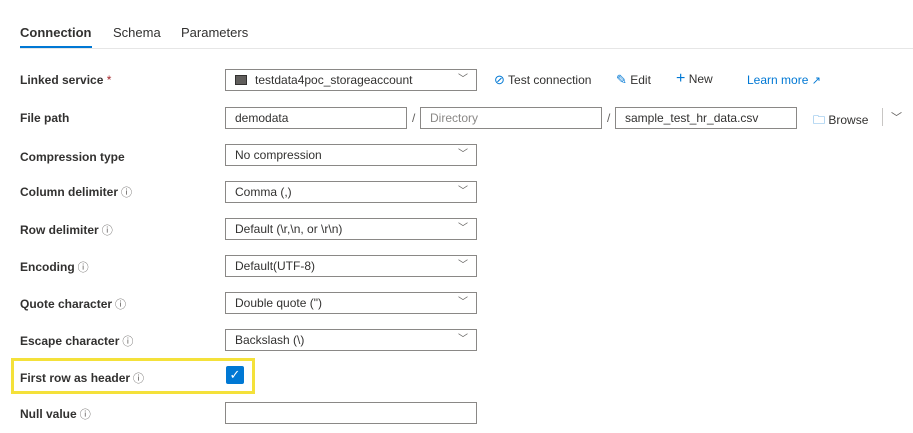 Image resolution: width=913 pixels, height=433 pixels. I want to click on first-row-header-label: First row as header ⓘ, so click(82, 378).